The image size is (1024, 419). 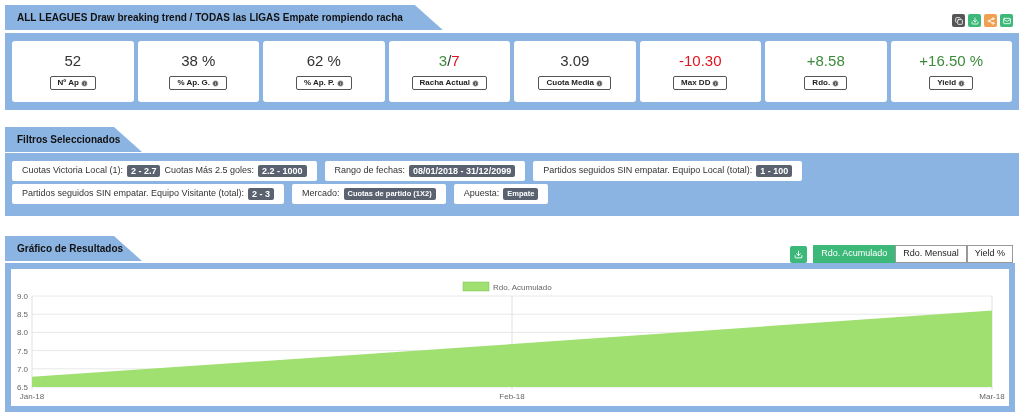 I want to click on filter-label: Cuotas Victoria Local (1):, so click(x=72, y=171).